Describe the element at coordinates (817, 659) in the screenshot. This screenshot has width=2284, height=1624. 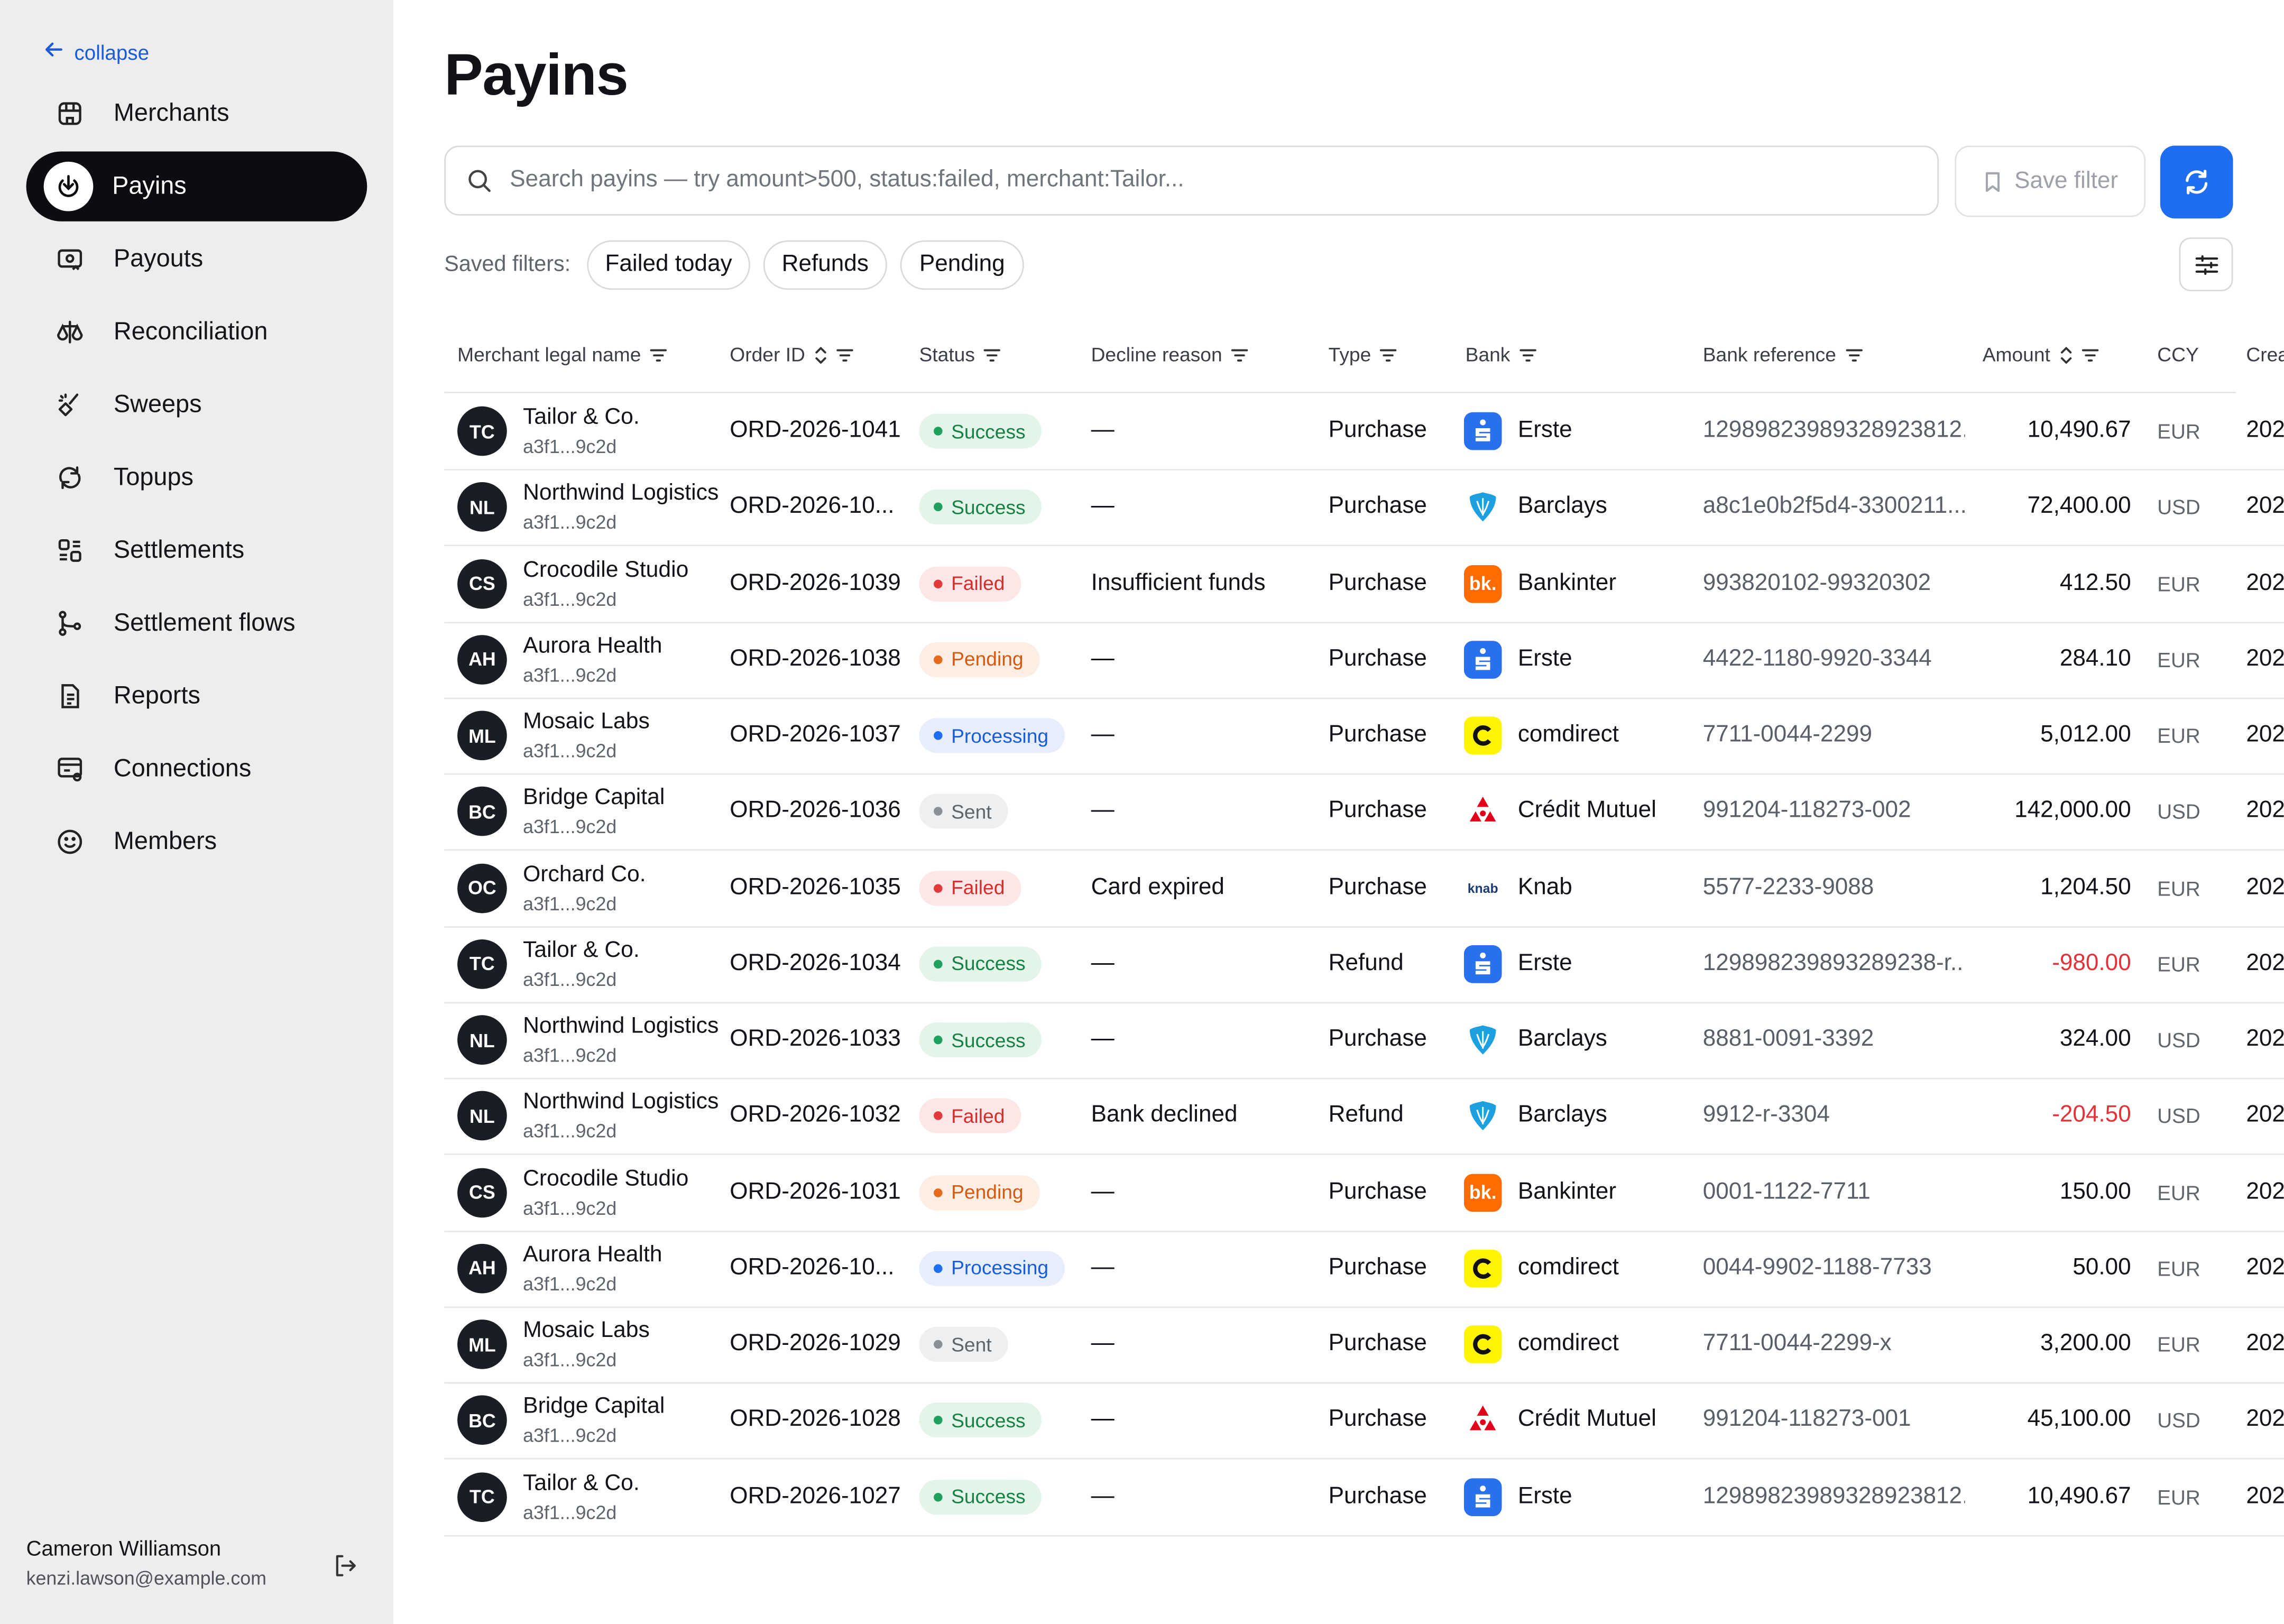
I see `order-id: ORD-2026-1038` at that location.